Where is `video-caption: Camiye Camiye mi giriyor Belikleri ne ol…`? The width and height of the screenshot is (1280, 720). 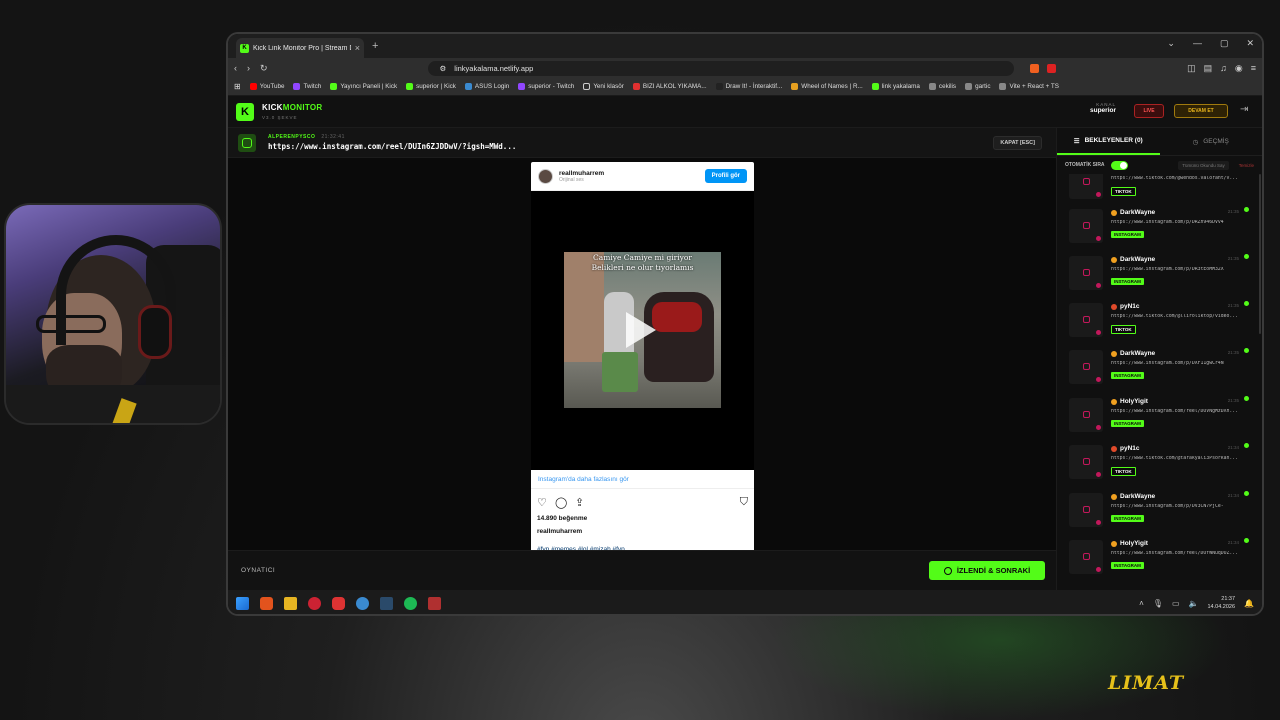 video-caption: Camiye Camiye mi giriyor Belikleri ne ol… is located at coordinates (642, 262).